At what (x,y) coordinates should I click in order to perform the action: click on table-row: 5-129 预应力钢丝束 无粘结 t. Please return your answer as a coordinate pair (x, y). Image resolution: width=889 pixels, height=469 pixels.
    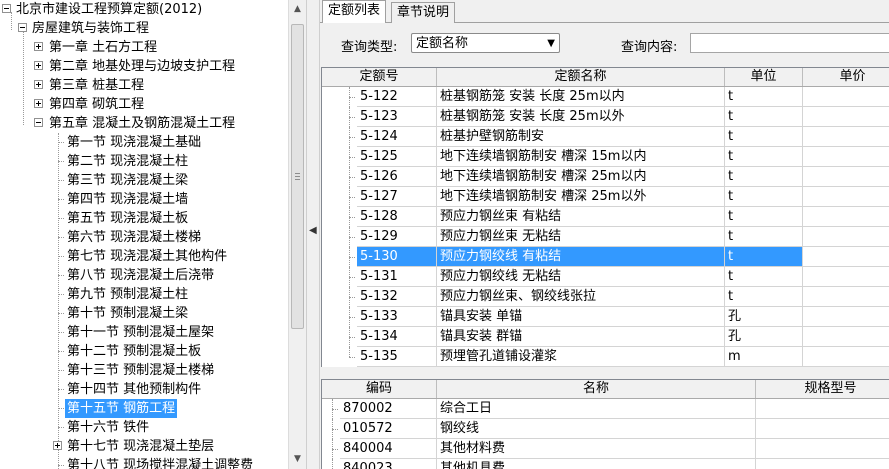
    Looking at the image, I should click on (605, 237).